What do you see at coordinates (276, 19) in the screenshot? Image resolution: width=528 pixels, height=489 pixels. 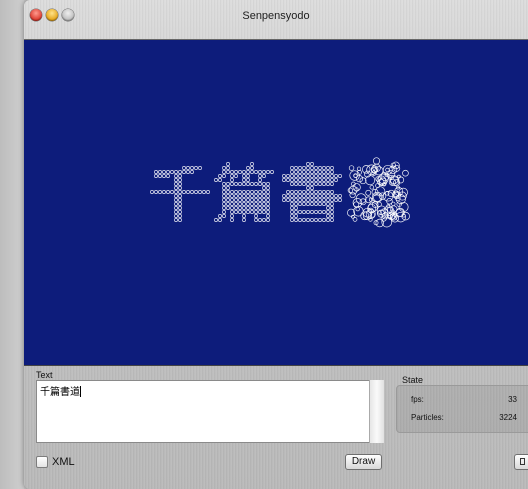 I see `title-bar: Senpensyodo` at bounding box center [276, 19].